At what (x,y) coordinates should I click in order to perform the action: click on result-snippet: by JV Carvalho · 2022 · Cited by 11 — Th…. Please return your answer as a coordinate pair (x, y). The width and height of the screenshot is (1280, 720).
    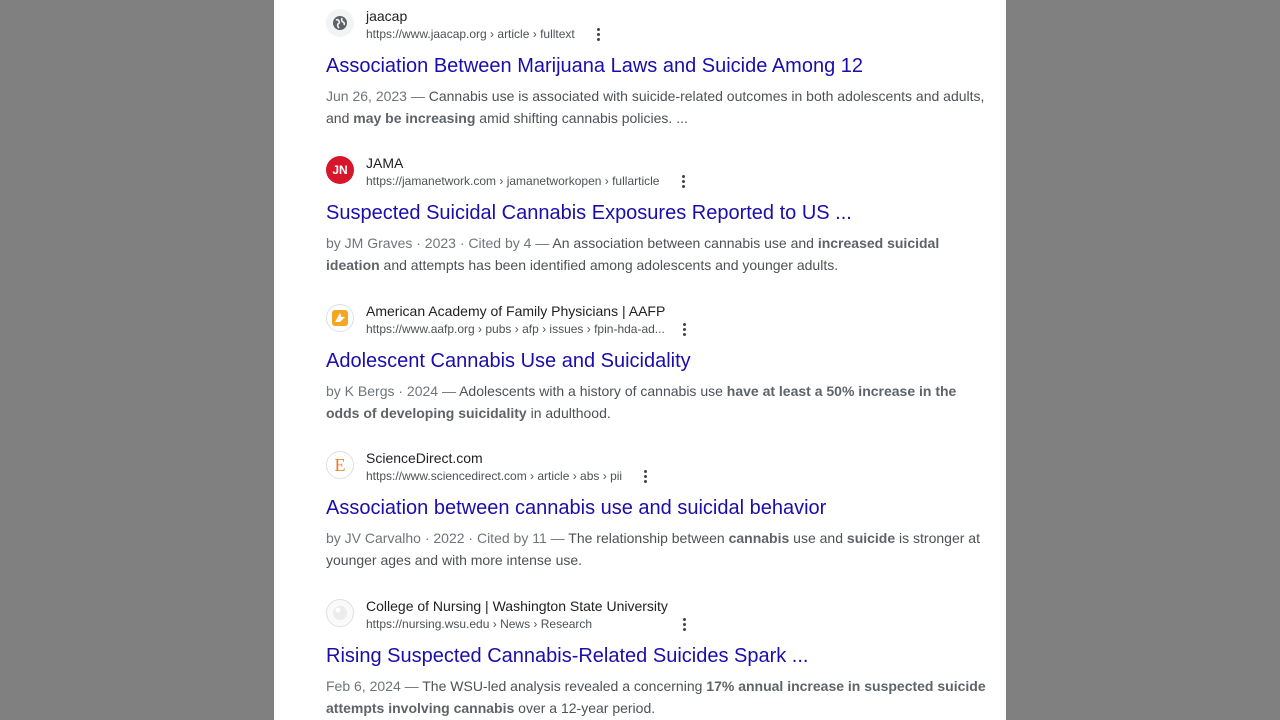
    Looking at the image, I should click on (653, 549).